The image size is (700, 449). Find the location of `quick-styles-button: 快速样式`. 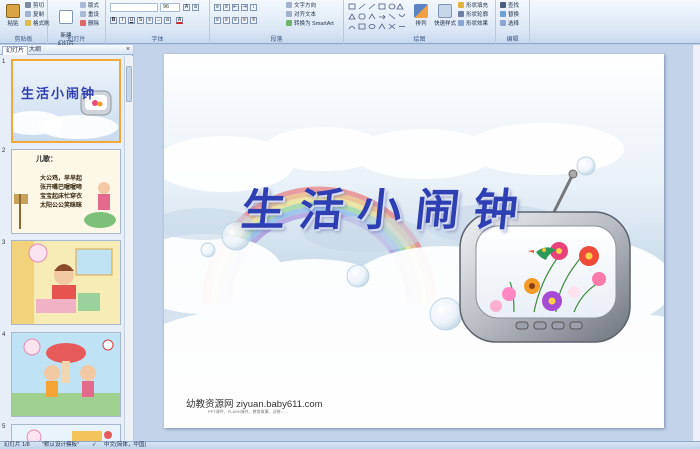

quick-styles-button: 快速样式 is located at coordinates (445, 17).